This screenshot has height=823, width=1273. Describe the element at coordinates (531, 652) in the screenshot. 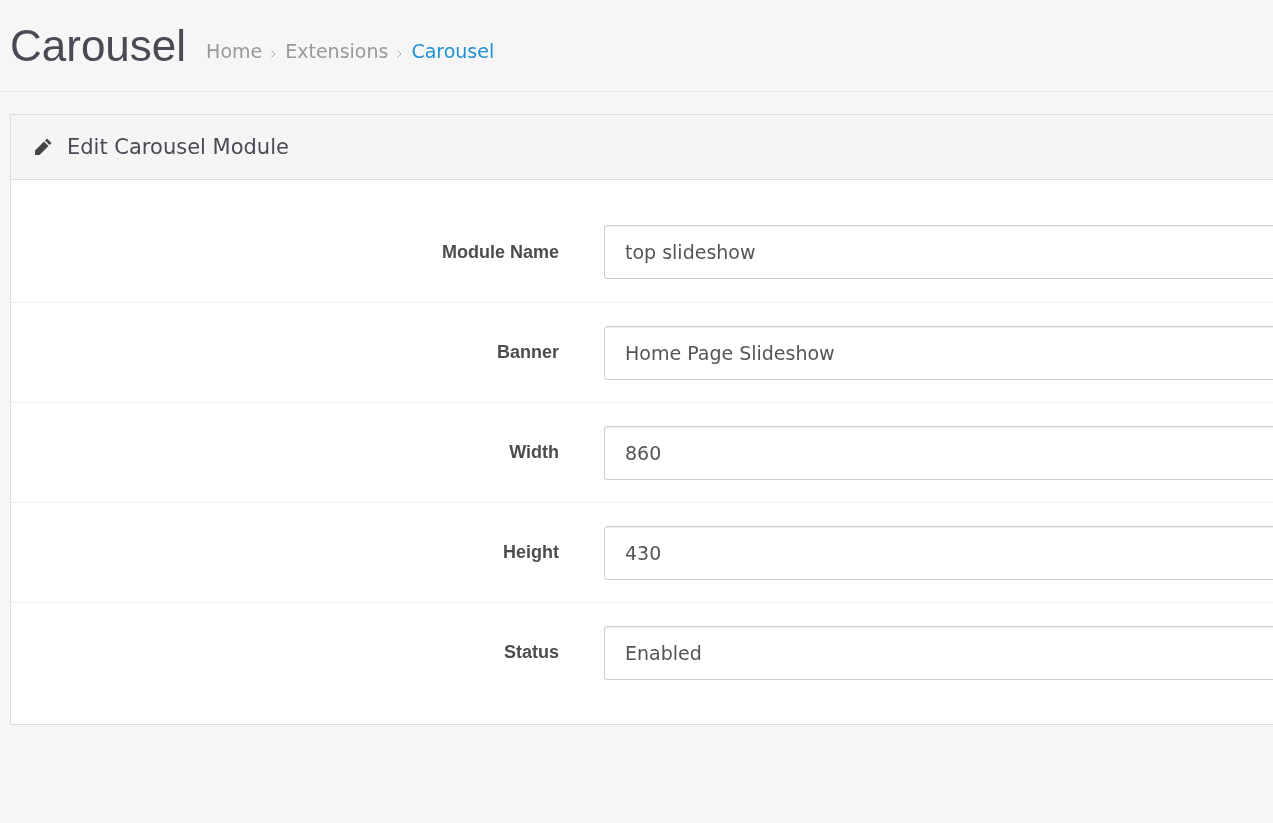

I see `field-label: Status` at that location.